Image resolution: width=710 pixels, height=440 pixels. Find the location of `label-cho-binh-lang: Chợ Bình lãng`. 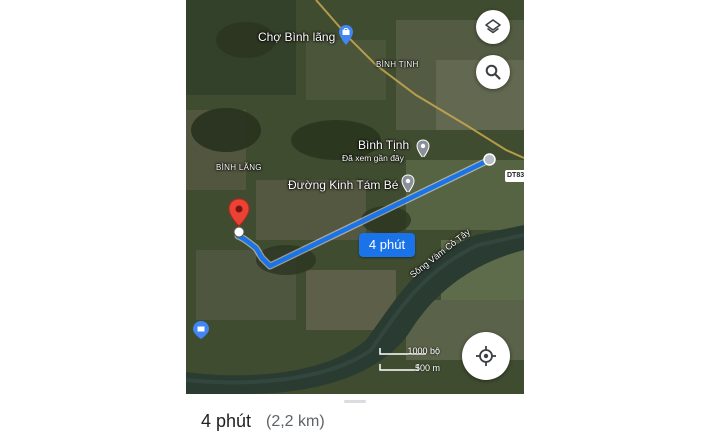

label-cho-binh-lang: Chợ Bình lãng is located at coordinates (297, 37).